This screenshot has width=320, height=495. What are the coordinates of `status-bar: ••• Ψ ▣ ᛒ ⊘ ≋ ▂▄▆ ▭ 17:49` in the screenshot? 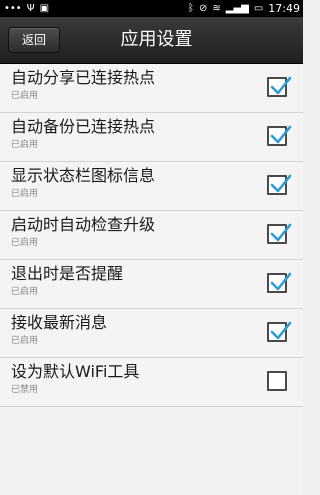 It's located at (151, 8).